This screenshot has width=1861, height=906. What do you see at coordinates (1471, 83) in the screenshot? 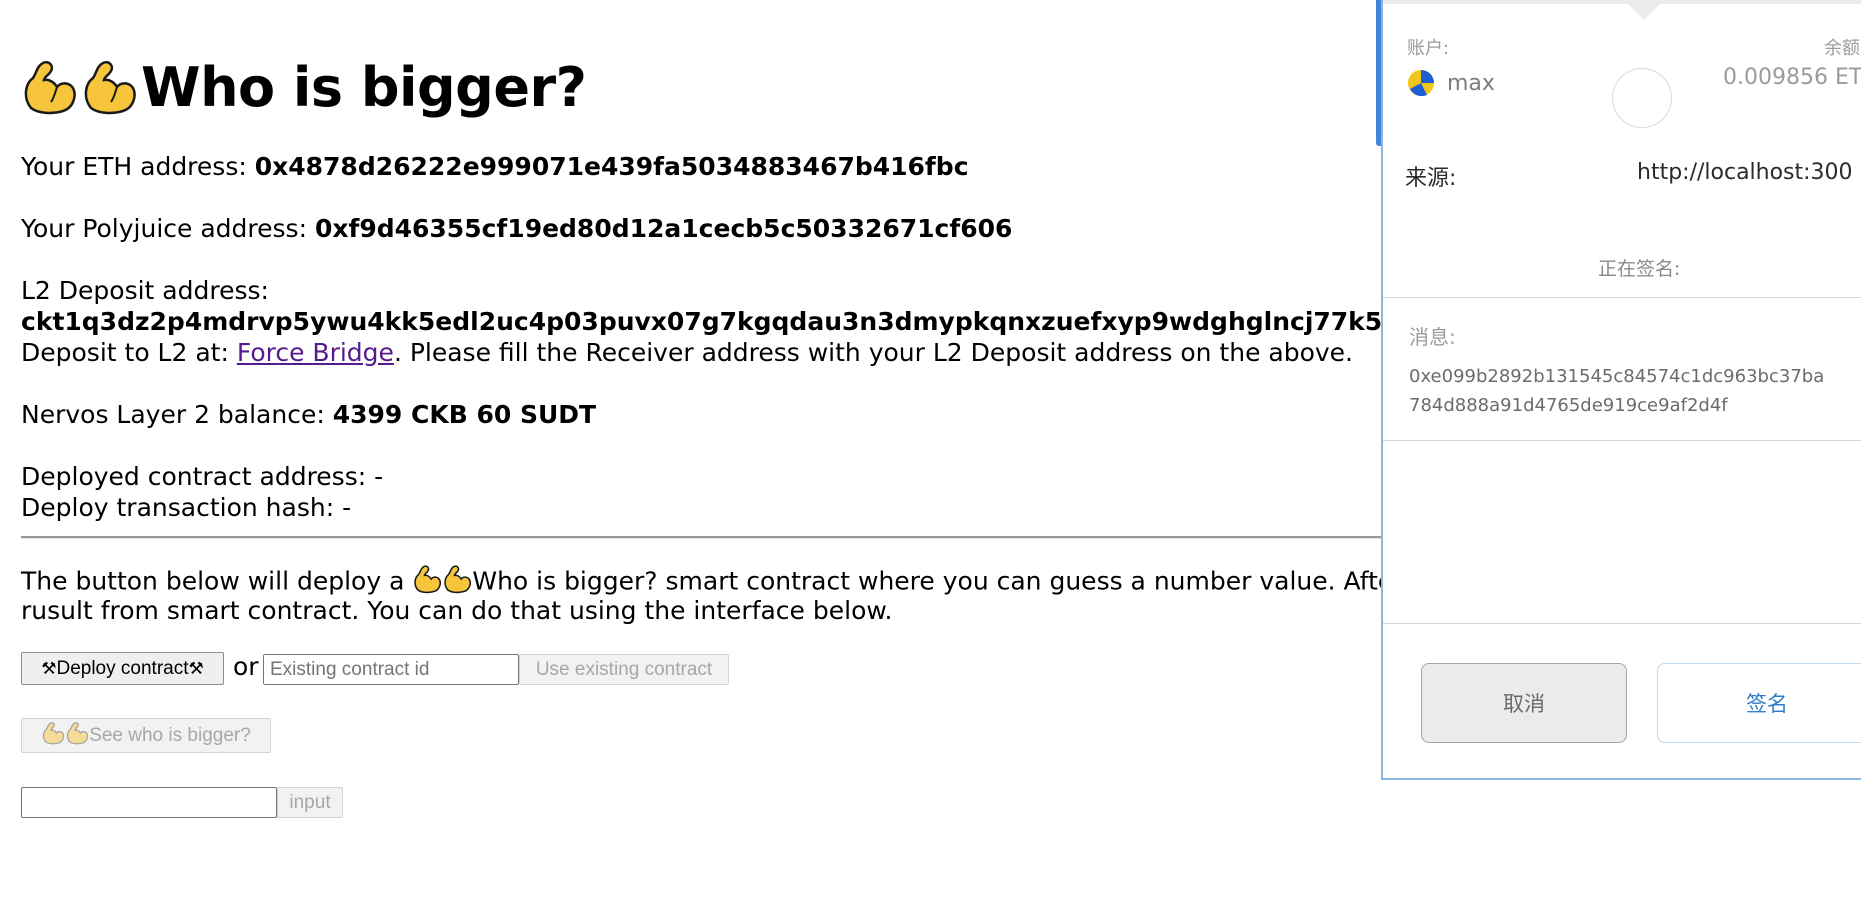
I see `account-name: max` at bounding box center [1471, 83].